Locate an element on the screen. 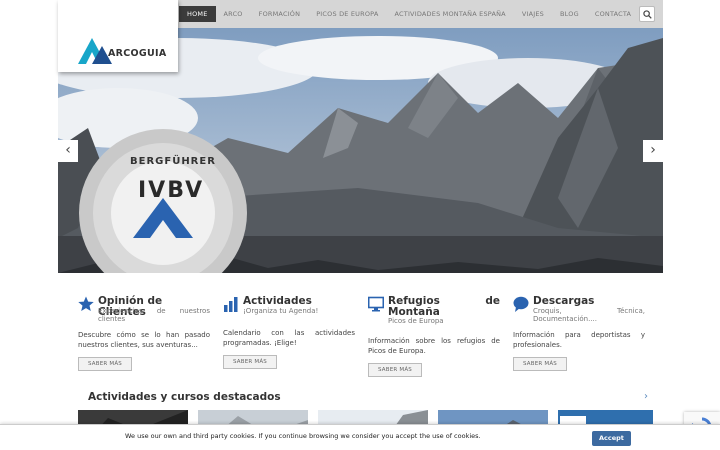 The height and width of the screenshot is (450, 720). chat-bubble-icon is located at coordinates (521, 304).